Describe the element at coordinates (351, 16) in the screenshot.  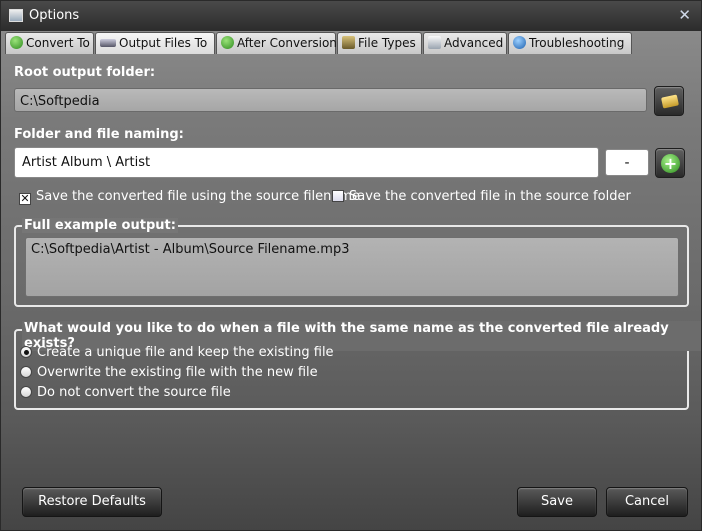
I see `title-bar: Options ✕` at that location.